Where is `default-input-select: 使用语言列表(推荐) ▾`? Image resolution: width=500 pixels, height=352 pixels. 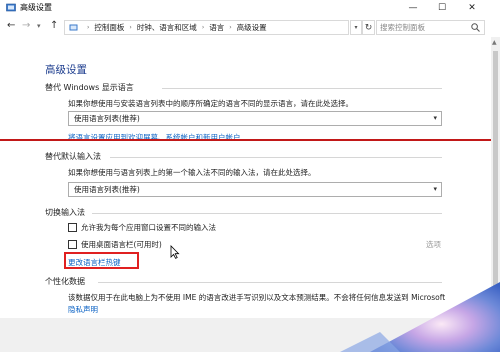
default-input-select: 使用语言列表(推荐) ▾ is located at coordinates (255, 189).